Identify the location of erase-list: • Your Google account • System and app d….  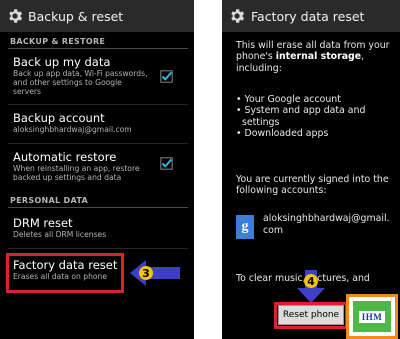
(300, 116).